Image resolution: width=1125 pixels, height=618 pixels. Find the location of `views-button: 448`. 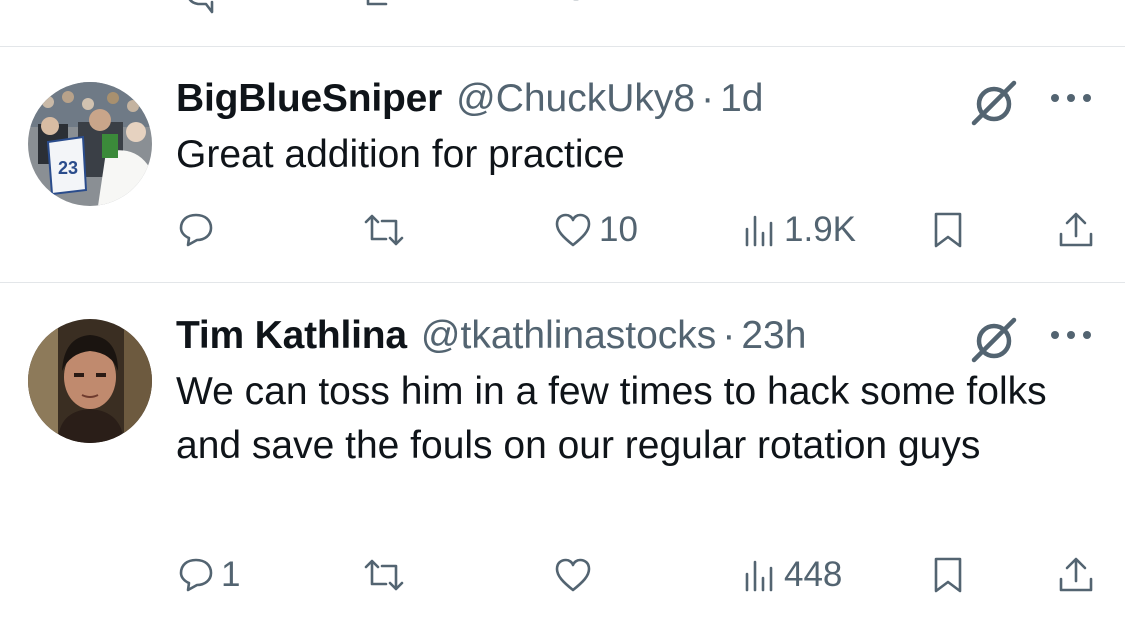

views-button: 448 is located at coordinates (792, 575).